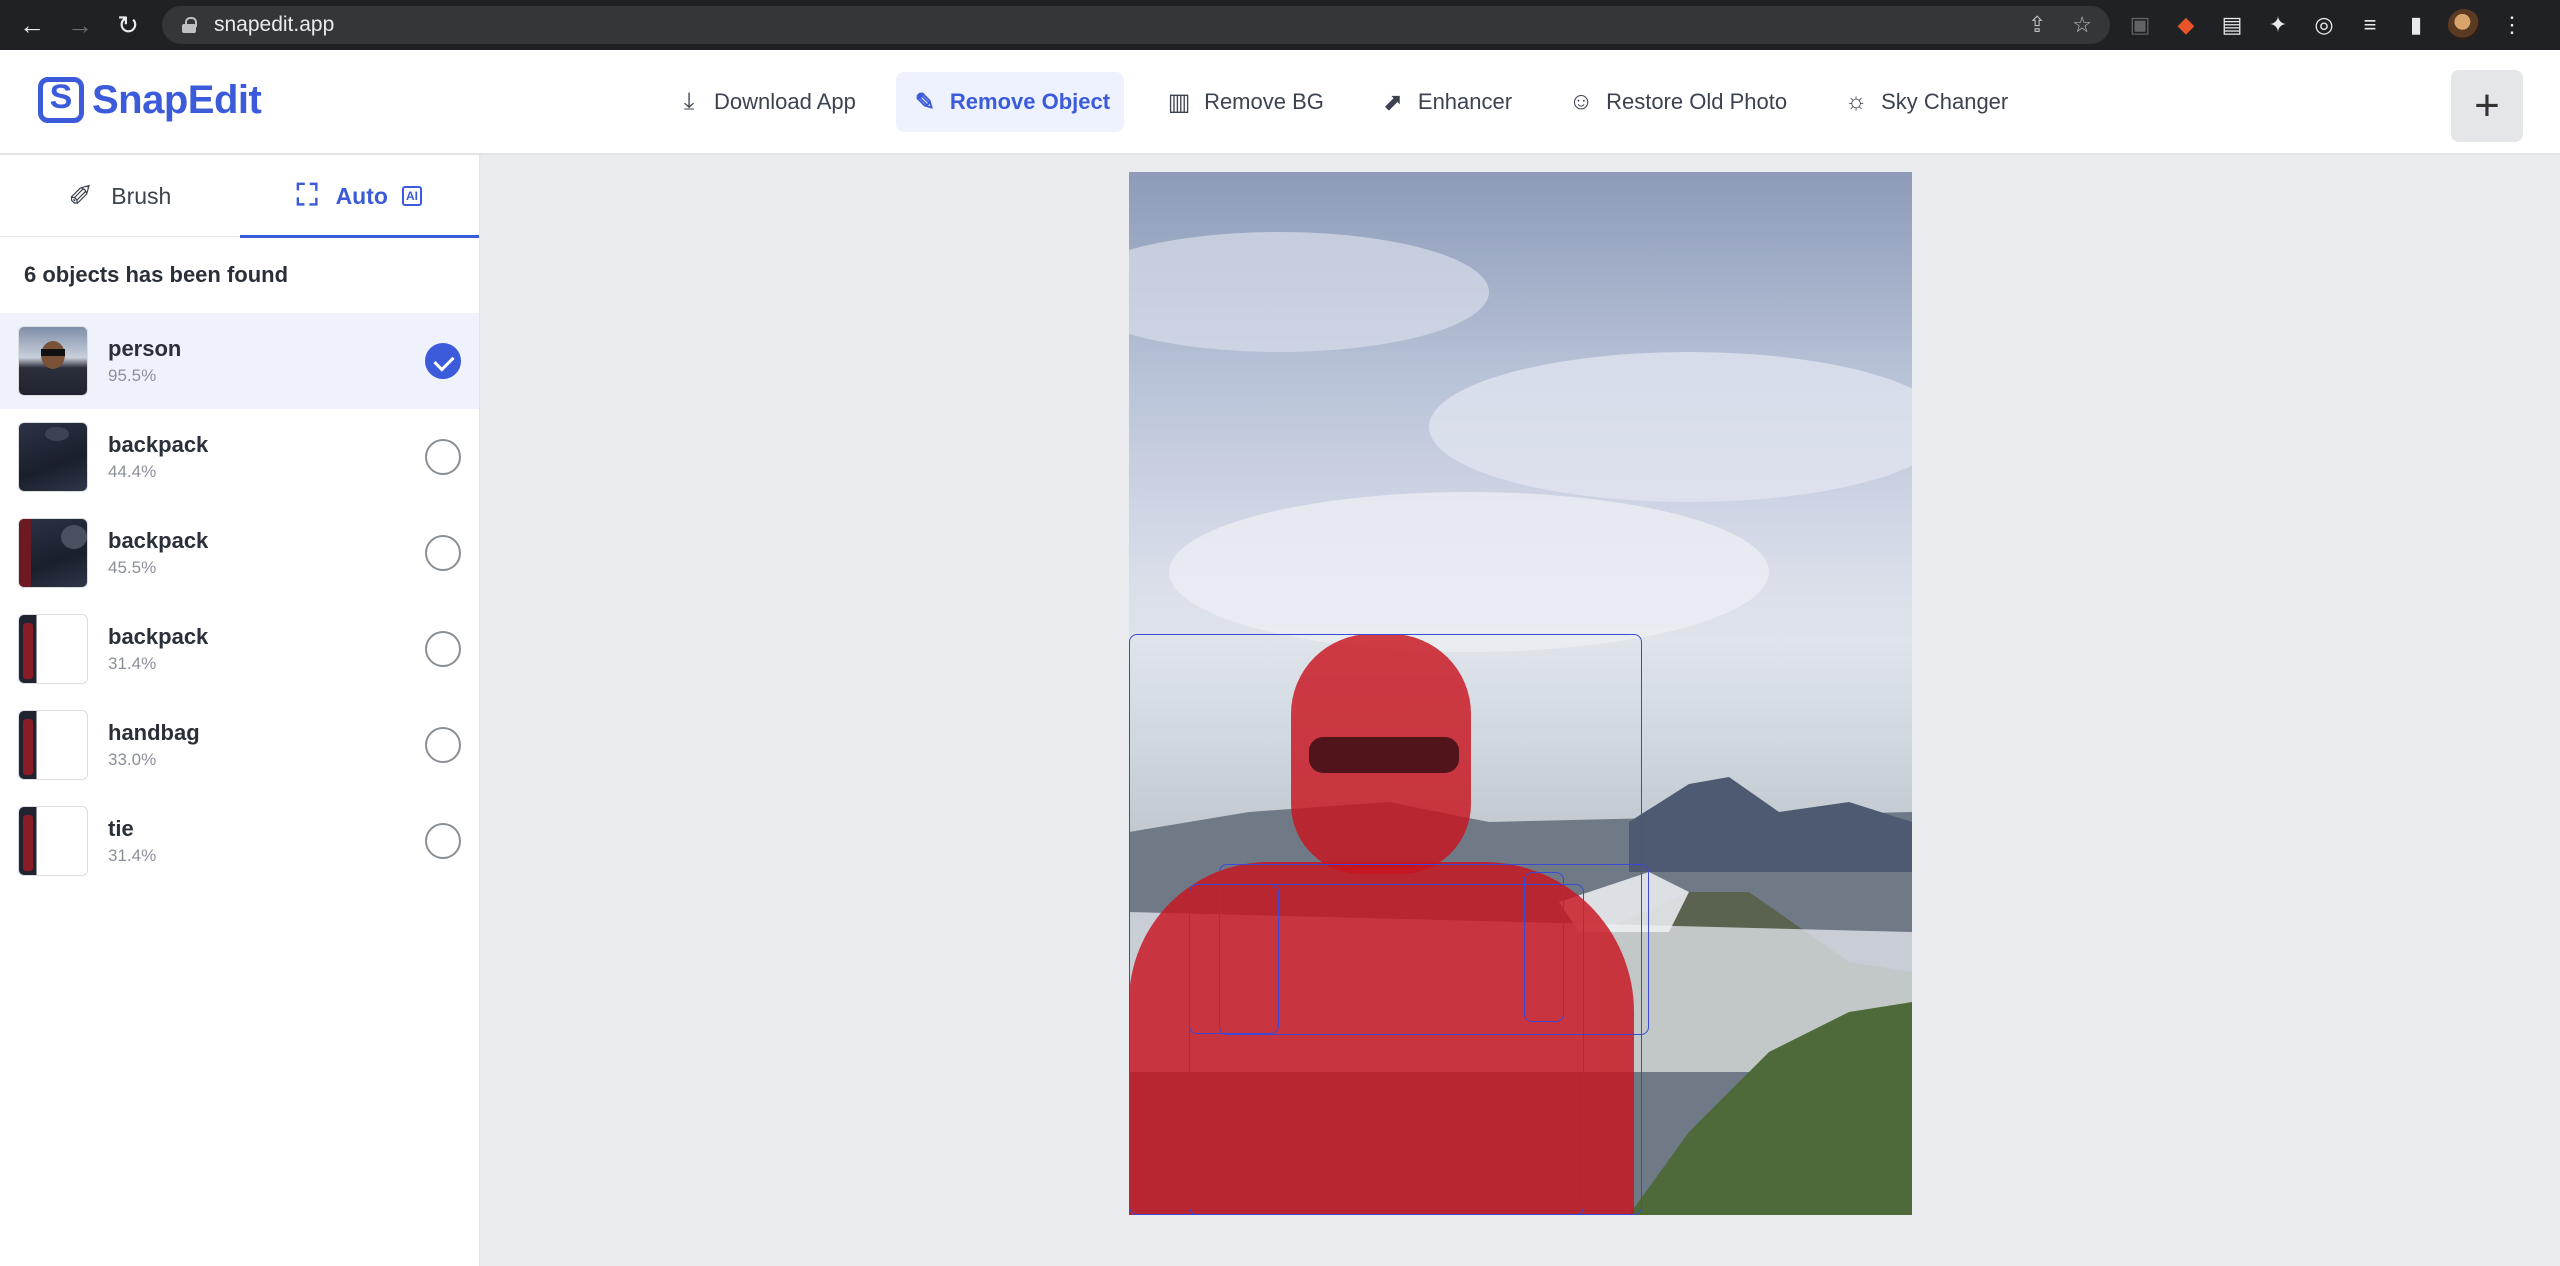  I want to click on list-item: backpack 44.4%, so click(239, 457).